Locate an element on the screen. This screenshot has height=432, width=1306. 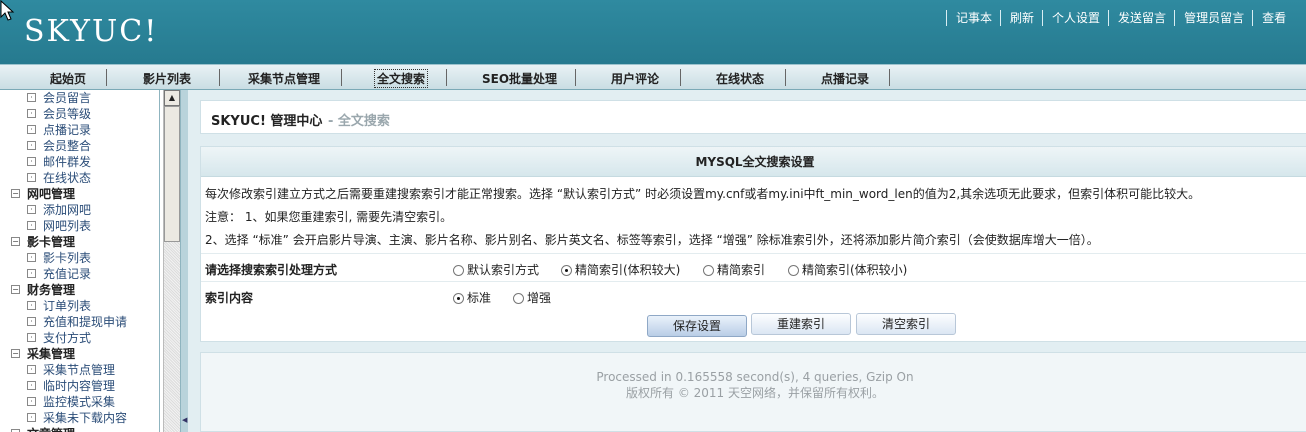
sidebar-item-label: 财务管理 is located at coordinates (51, 290).